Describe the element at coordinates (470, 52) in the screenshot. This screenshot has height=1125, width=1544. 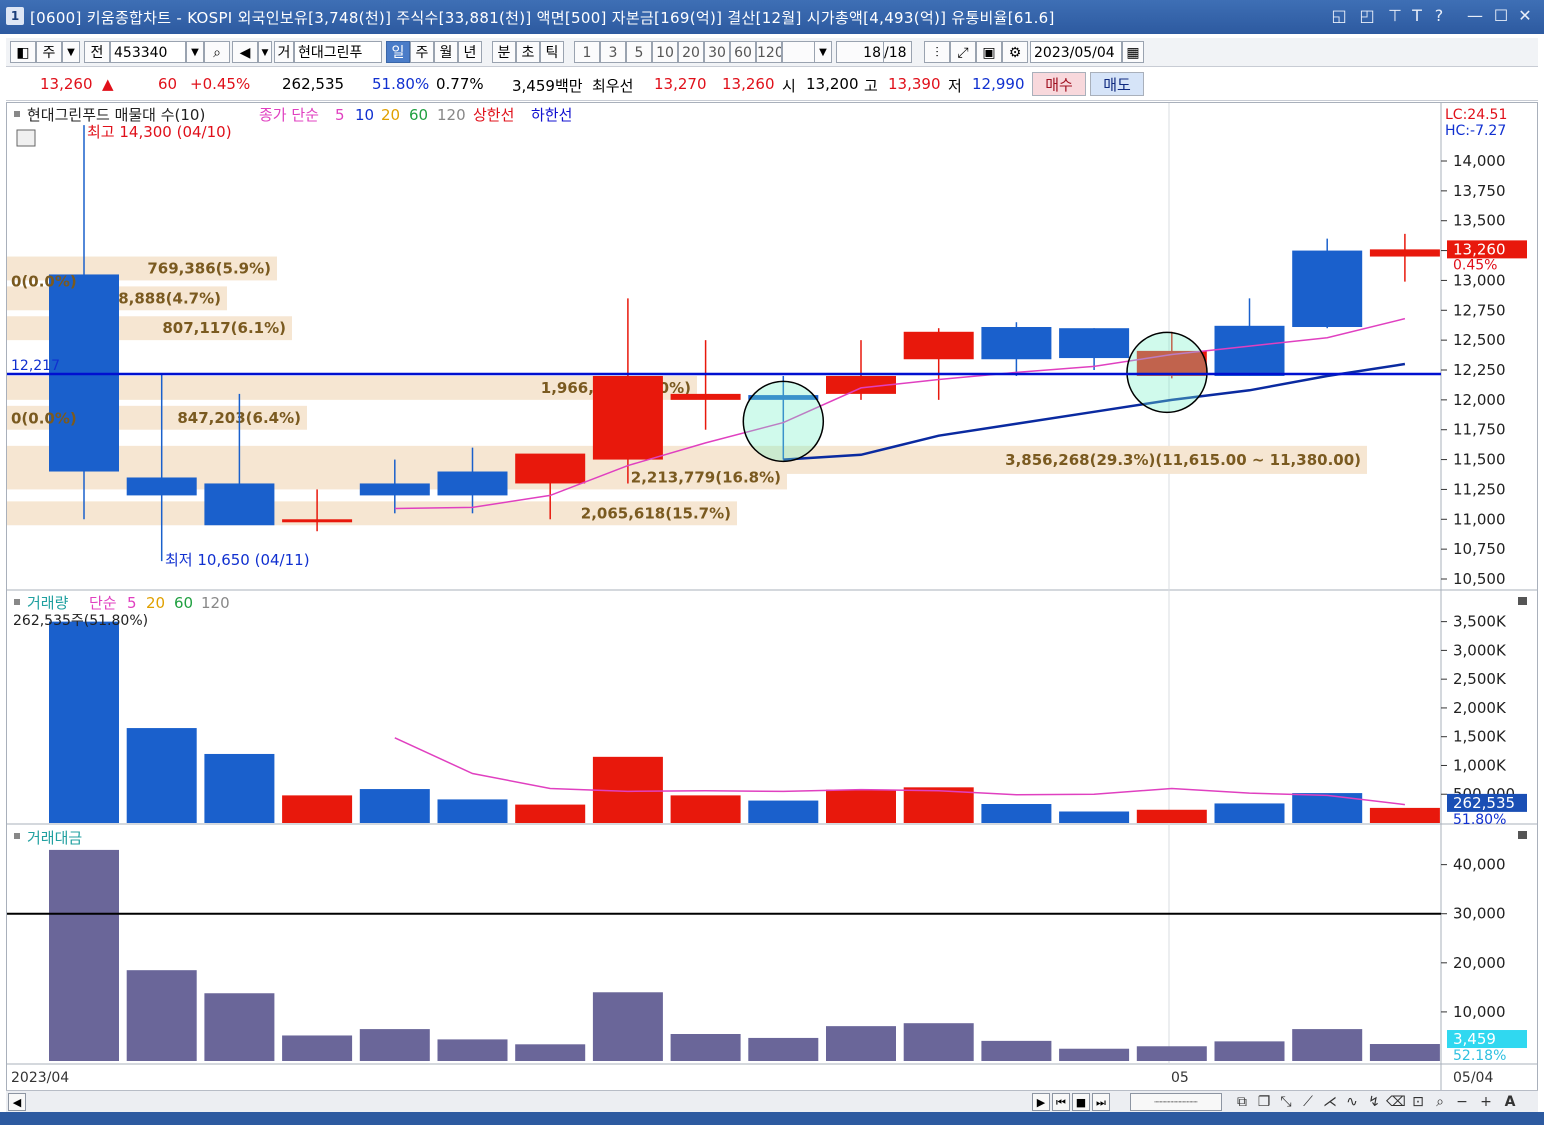
I see `period-year-tab: 년` at that location.